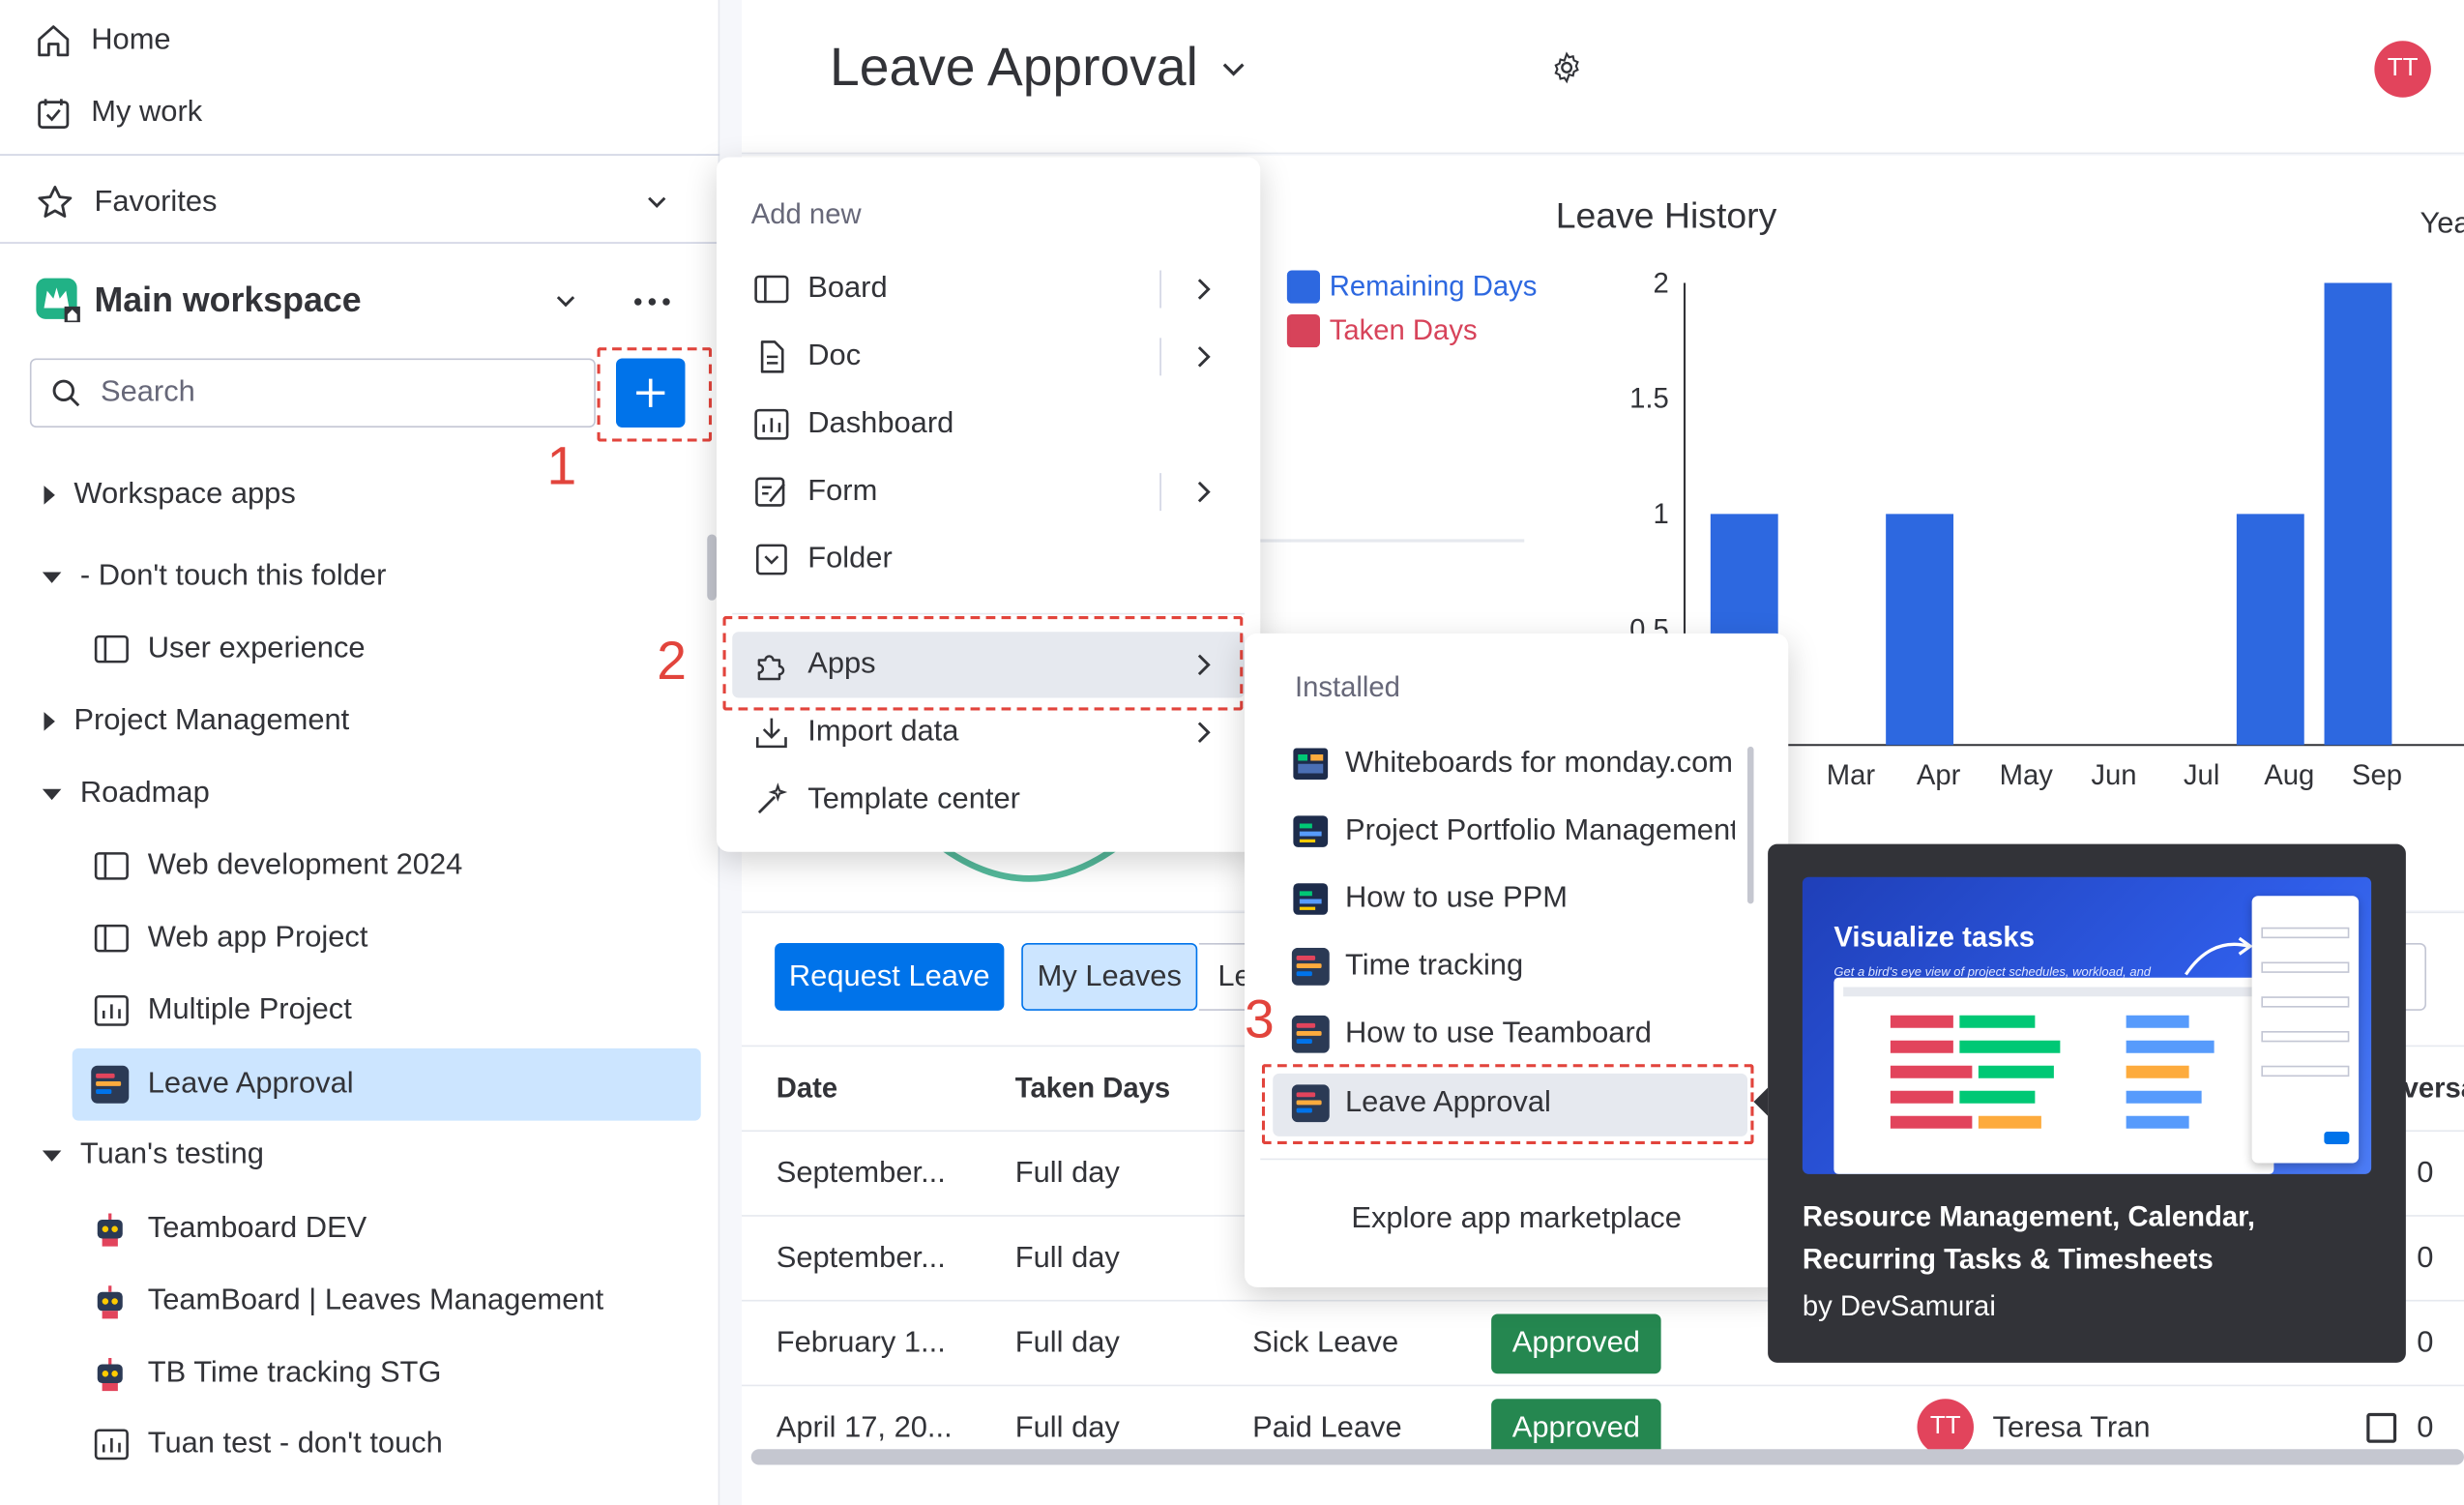 This screenshot has height=1505, width=2464. Describe the element at coordinates (251, 1084) in the screenshot. I see `tree-label: Leave Approval` at that location.